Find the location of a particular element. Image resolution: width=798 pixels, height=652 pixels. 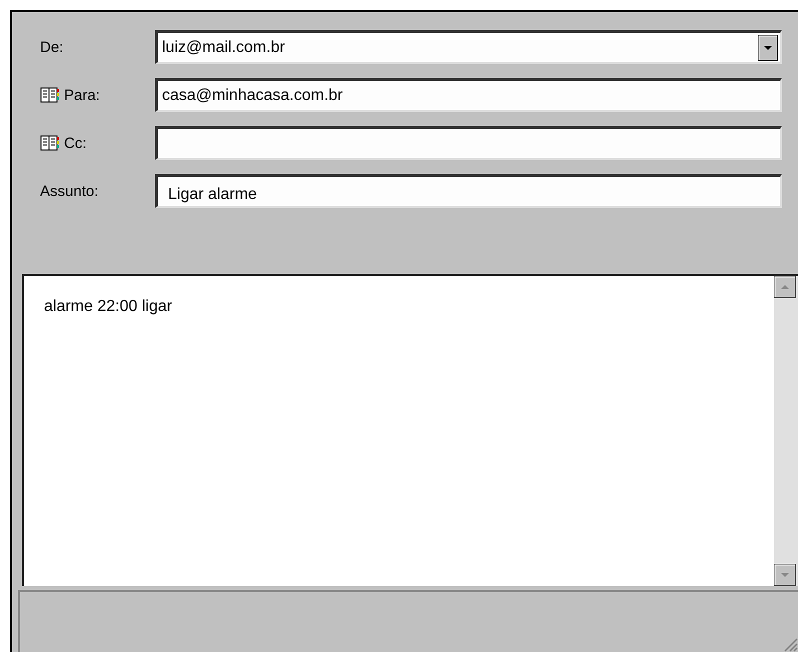

field-label: Para: is located at coordinates (82, 95).